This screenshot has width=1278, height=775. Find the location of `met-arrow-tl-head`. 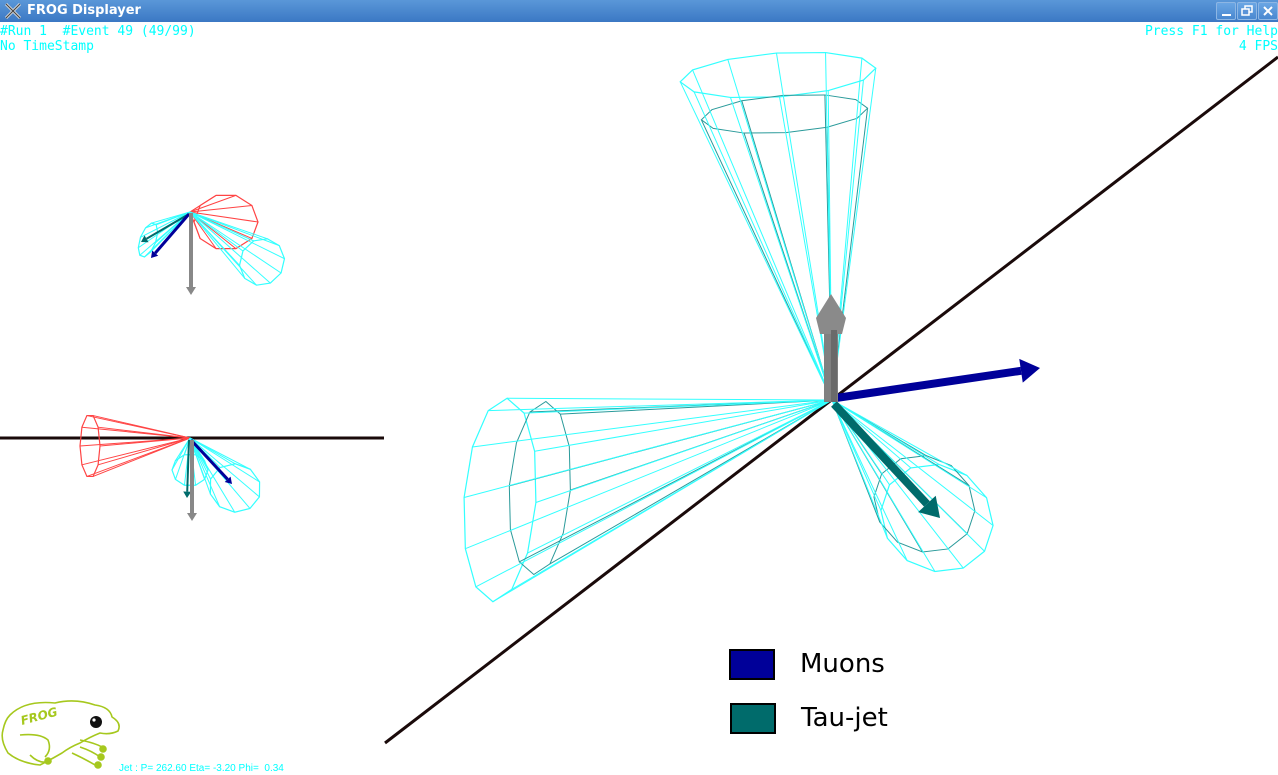

met-arrow-tl-head is located at coordinates (191, 291).